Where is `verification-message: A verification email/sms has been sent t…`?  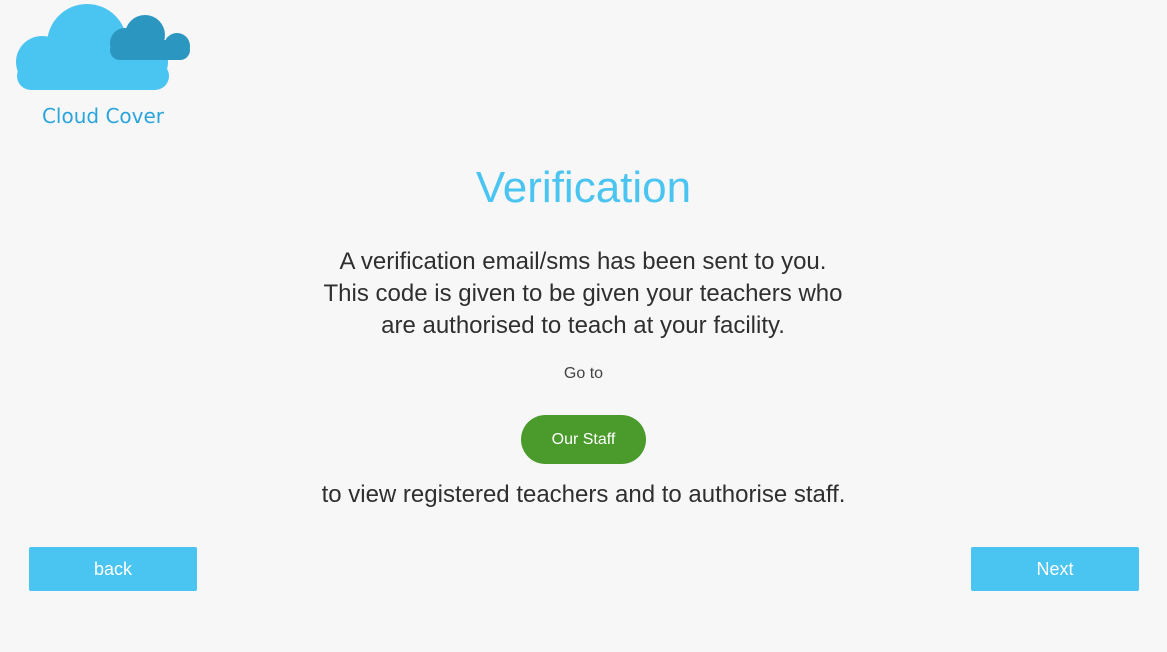 verification-message: A verification email/sms has been sent t… is located at coordinates (583, 294).